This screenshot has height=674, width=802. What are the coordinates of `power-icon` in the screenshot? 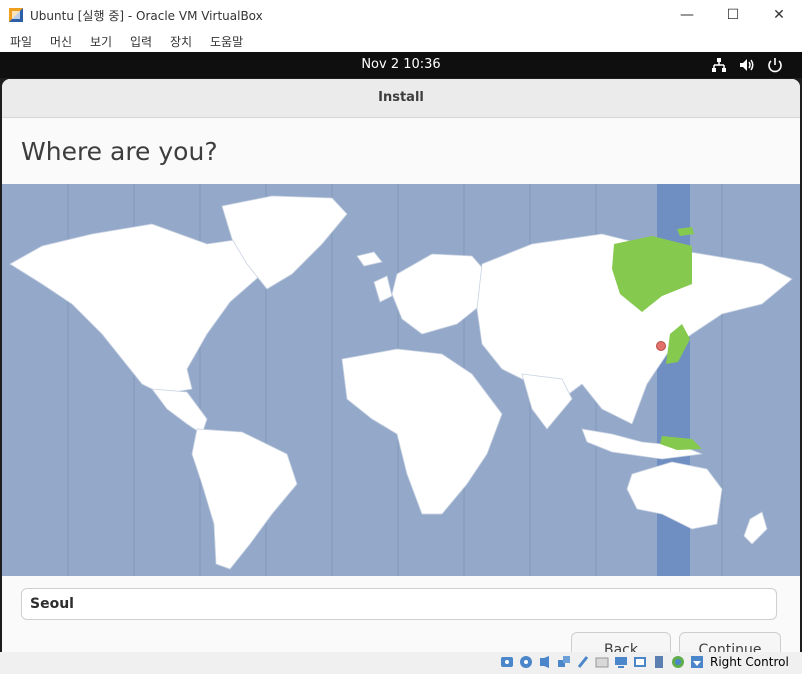 It's located at (775, 65).